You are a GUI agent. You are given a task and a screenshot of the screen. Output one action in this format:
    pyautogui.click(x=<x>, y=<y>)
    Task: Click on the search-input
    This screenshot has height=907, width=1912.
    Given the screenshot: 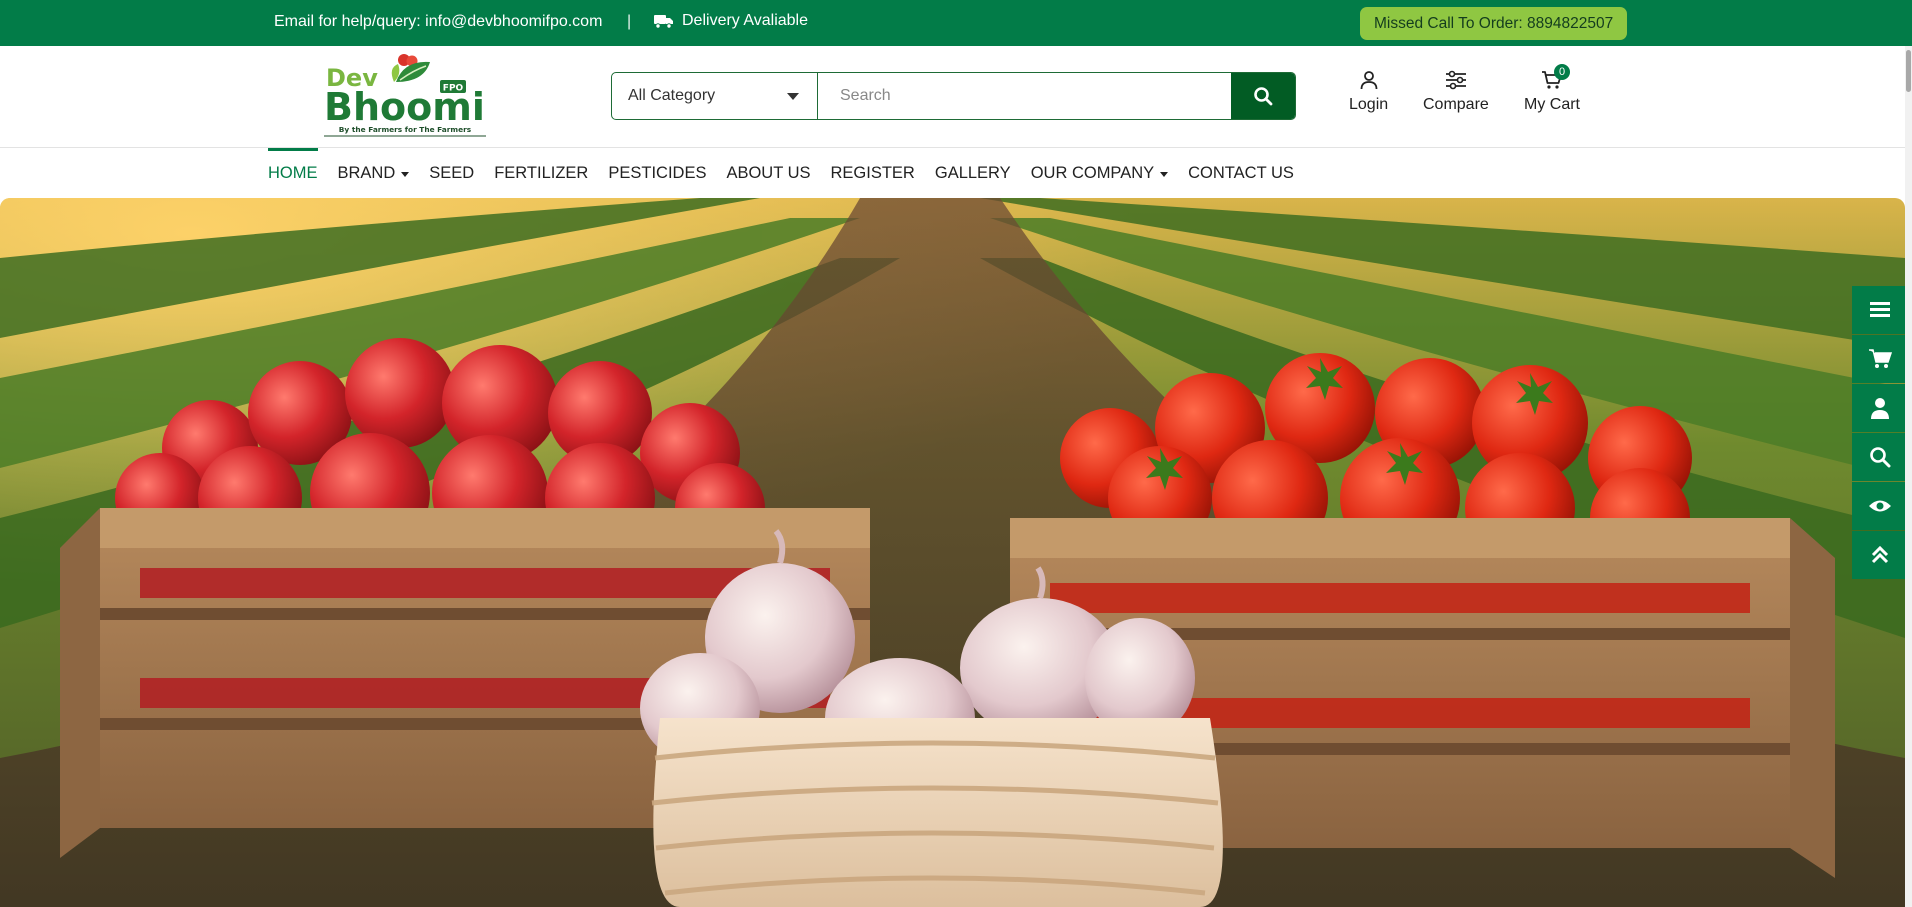 What is the action you would take?
    pyautogui.click(x=1024, y=96)
    